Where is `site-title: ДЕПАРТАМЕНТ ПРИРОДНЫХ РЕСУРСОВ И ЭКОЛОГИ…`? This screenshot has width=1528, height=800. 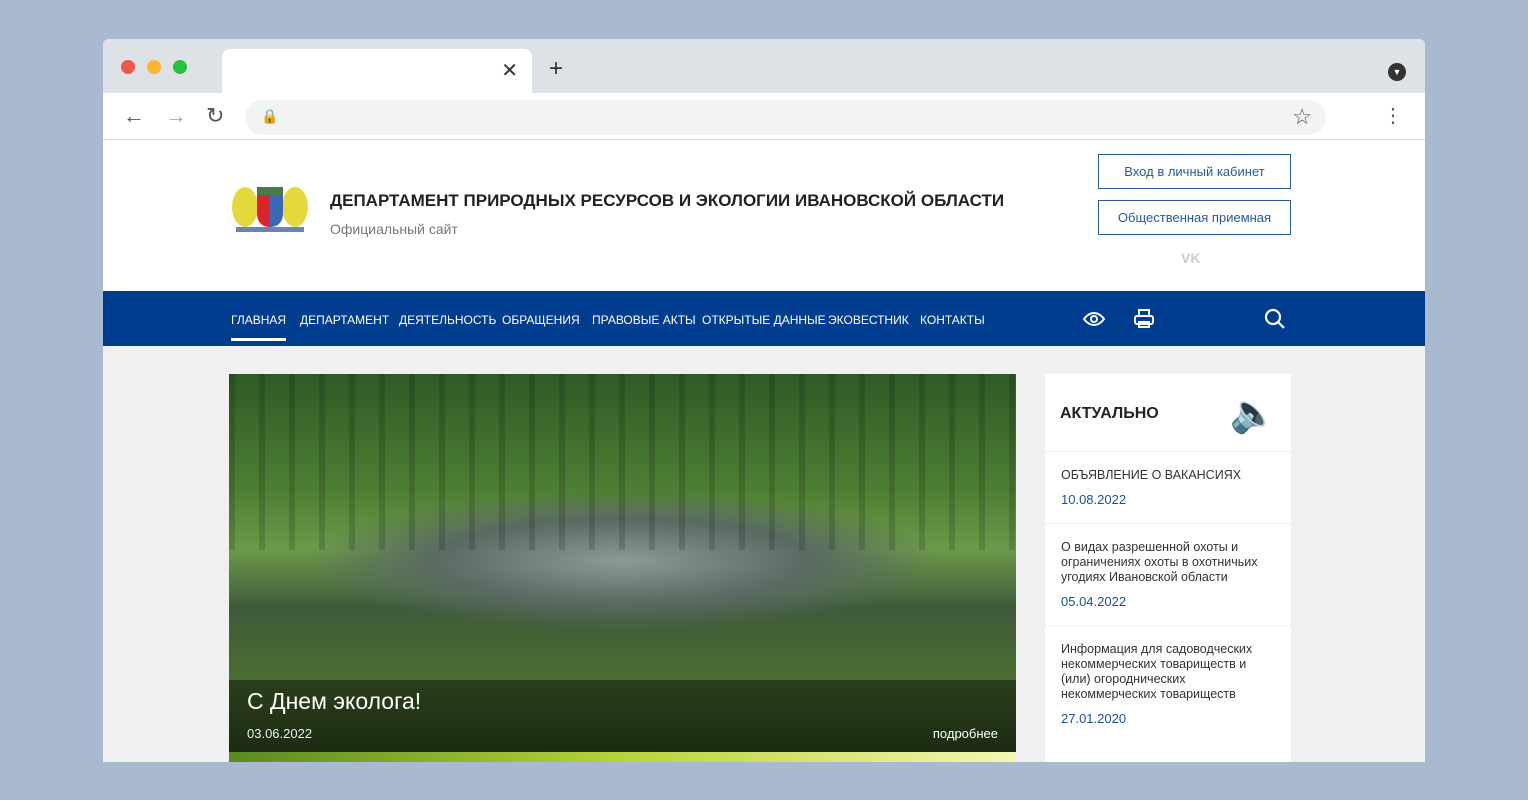
site-title: ДЕПАРТАМЕНТ ПРИРОДНЫХ РЕСУРСОВ И ЭКОЛОГИ… is located at coordinates (667, 200).